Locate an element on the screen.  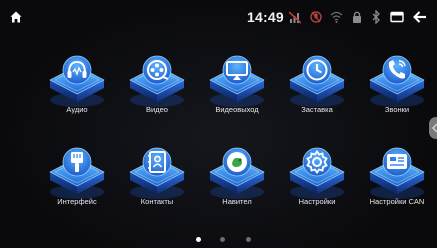
chevron-left-icon is located at coordinates (434, 128).